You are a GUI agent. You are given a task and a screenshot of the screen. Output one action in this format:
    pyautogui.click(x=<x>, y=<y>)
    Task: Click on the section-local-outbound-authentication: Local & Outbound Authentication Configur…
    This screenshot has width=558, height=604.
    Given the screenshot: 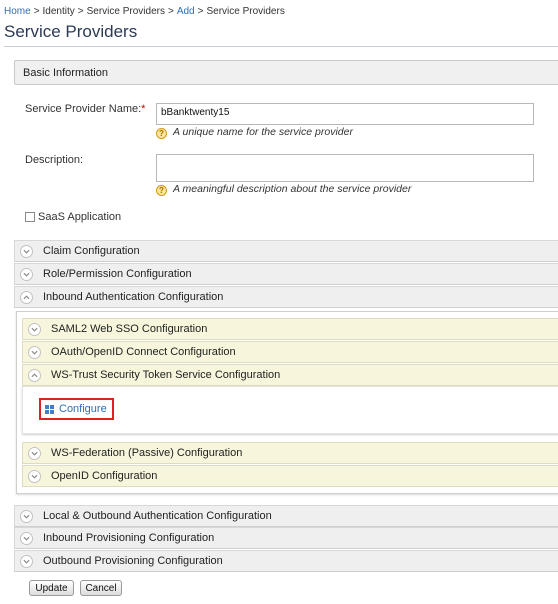 What is the action you would take?
    pyautogui.click(x=286, y=516)
    